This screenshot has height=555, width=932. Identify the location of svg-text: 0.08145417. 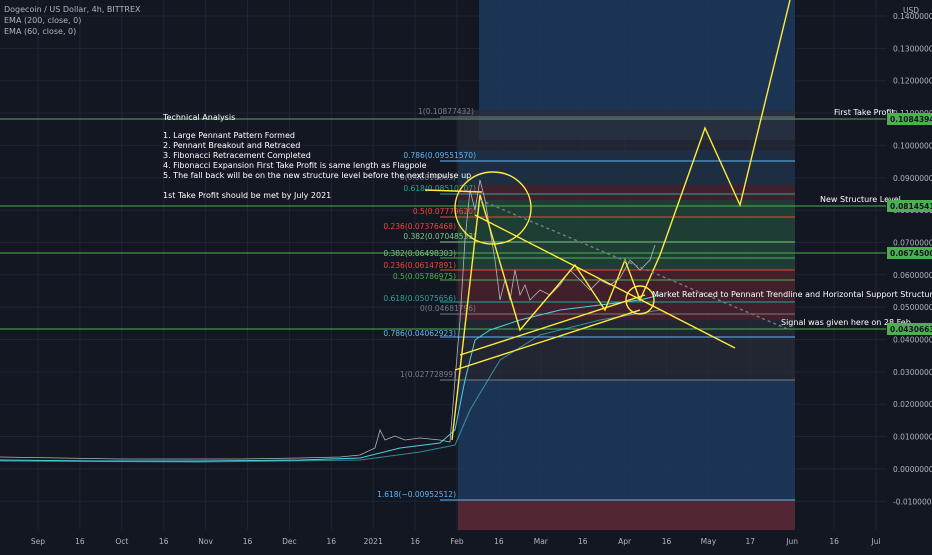
(911, 206).